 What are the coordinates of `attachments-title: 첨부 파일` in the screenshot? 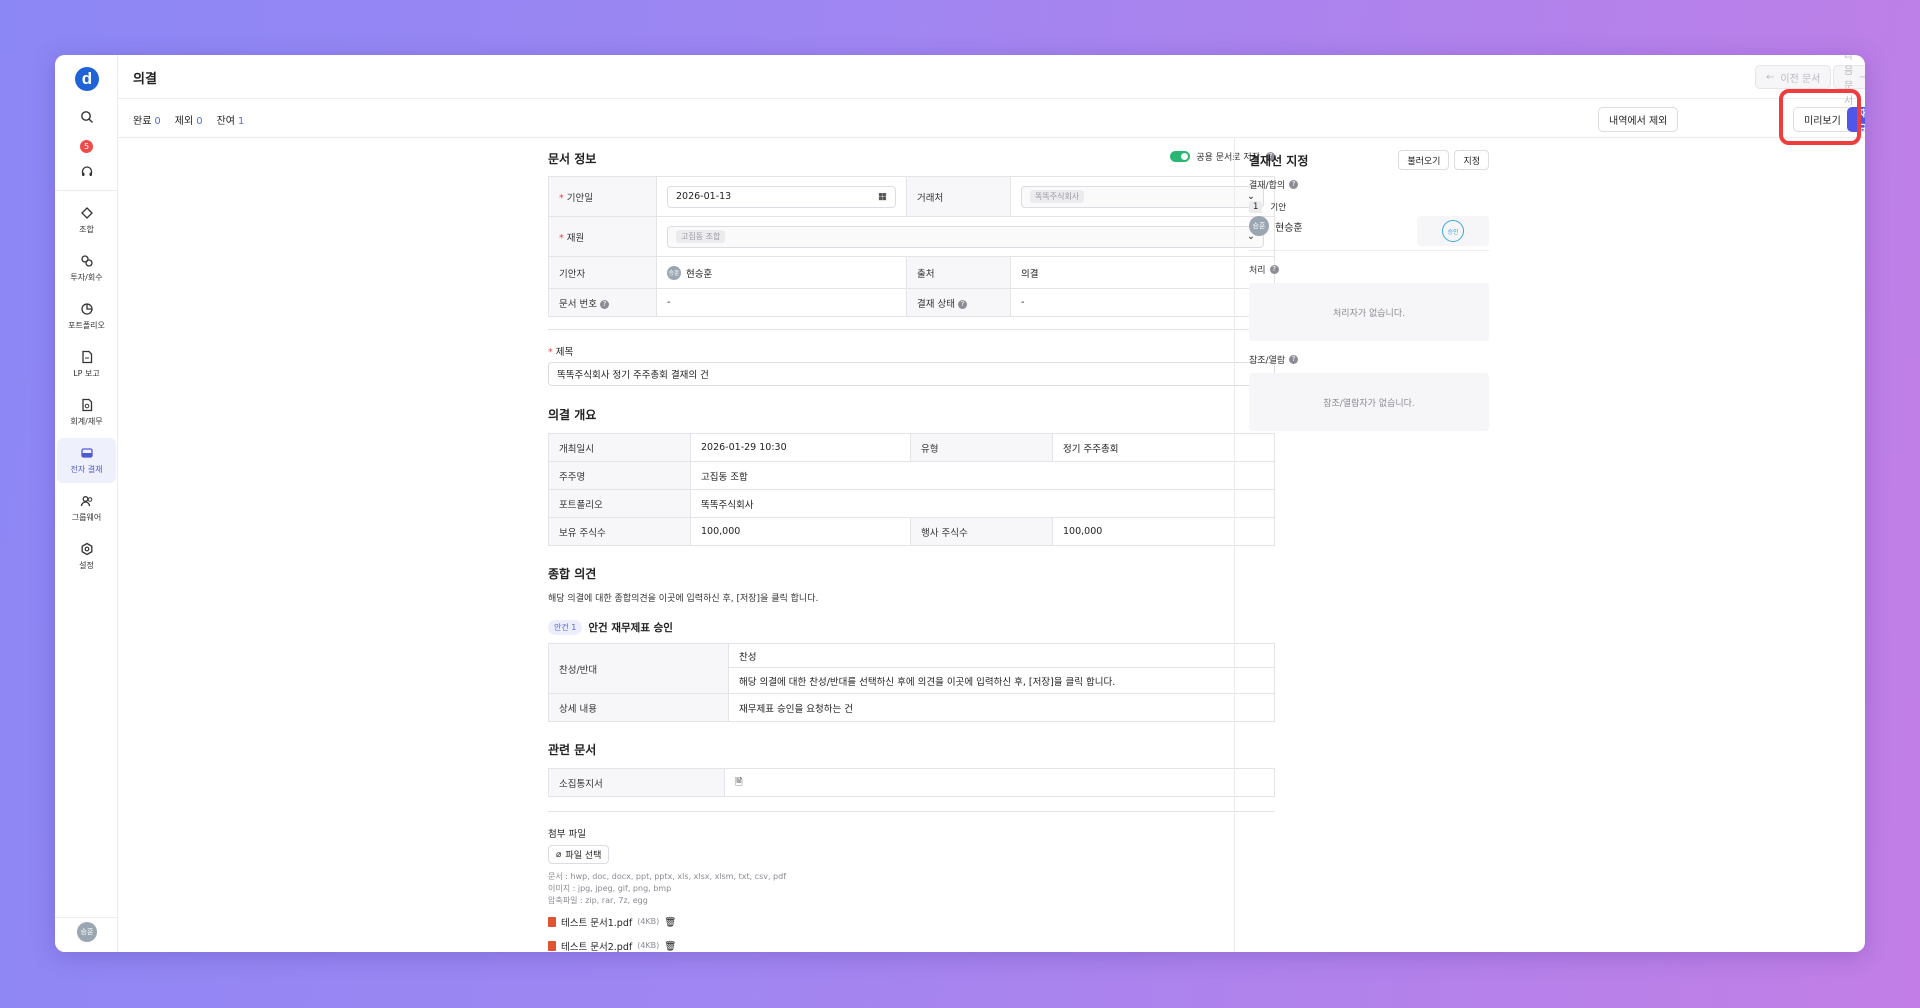 It's located at (567, 834).